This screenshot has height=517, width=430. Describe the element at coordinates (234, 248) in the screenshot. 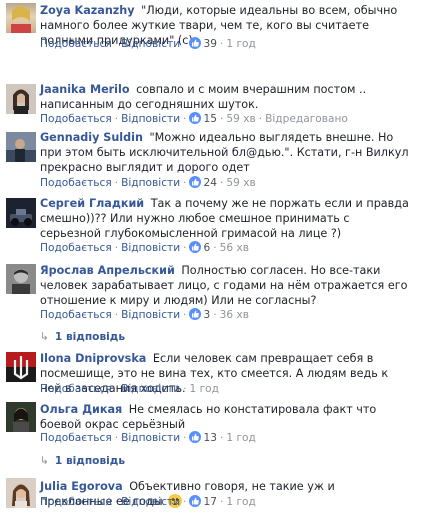

I see `comment-time: 56 хв` at that location.